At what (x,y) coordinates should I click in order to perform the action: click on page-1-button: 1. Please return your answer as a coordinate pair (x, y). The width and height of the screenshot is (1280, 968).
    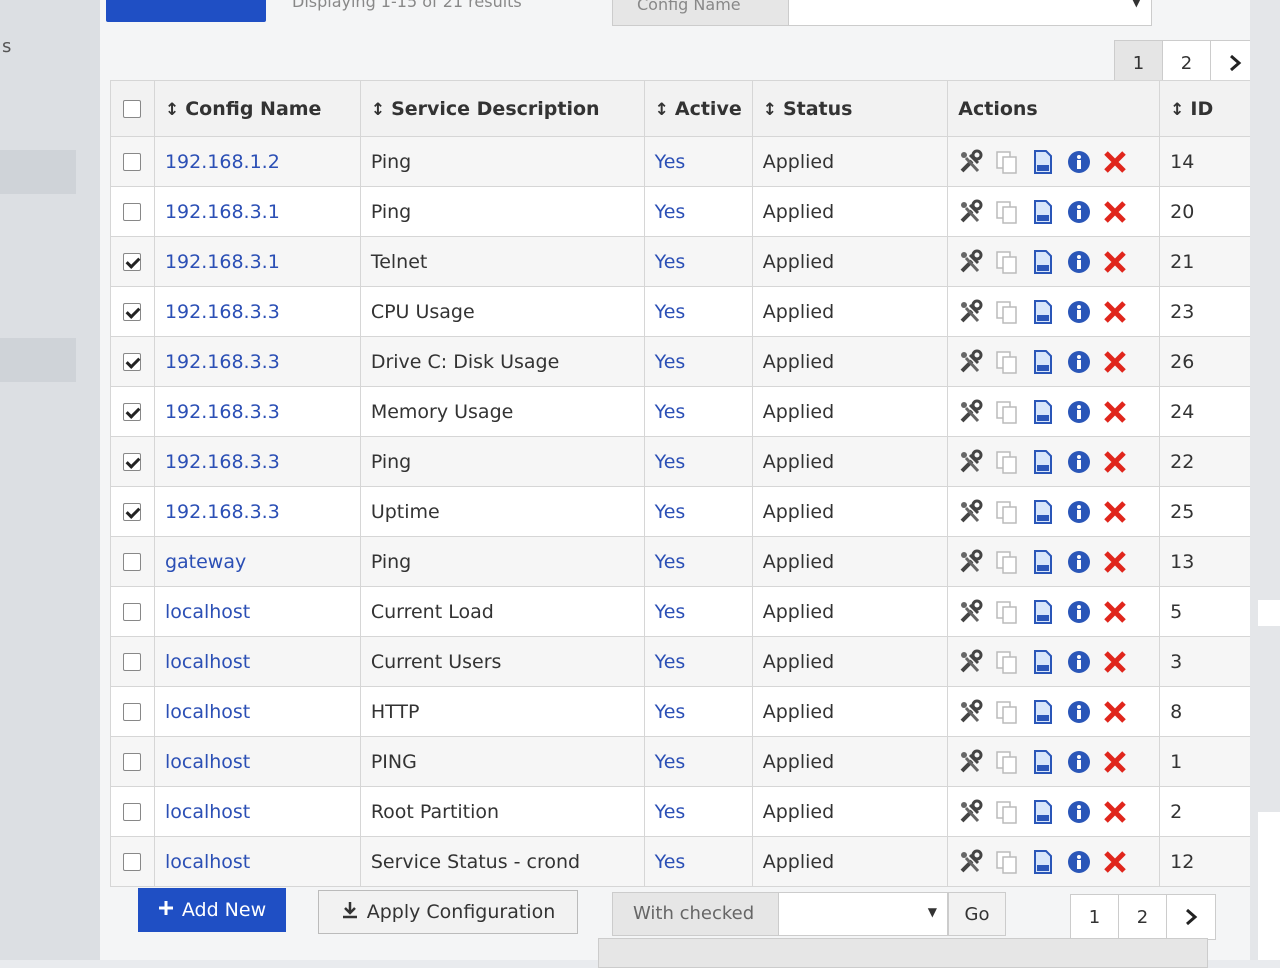
    Looking at the image, I should click on (1139, 63).